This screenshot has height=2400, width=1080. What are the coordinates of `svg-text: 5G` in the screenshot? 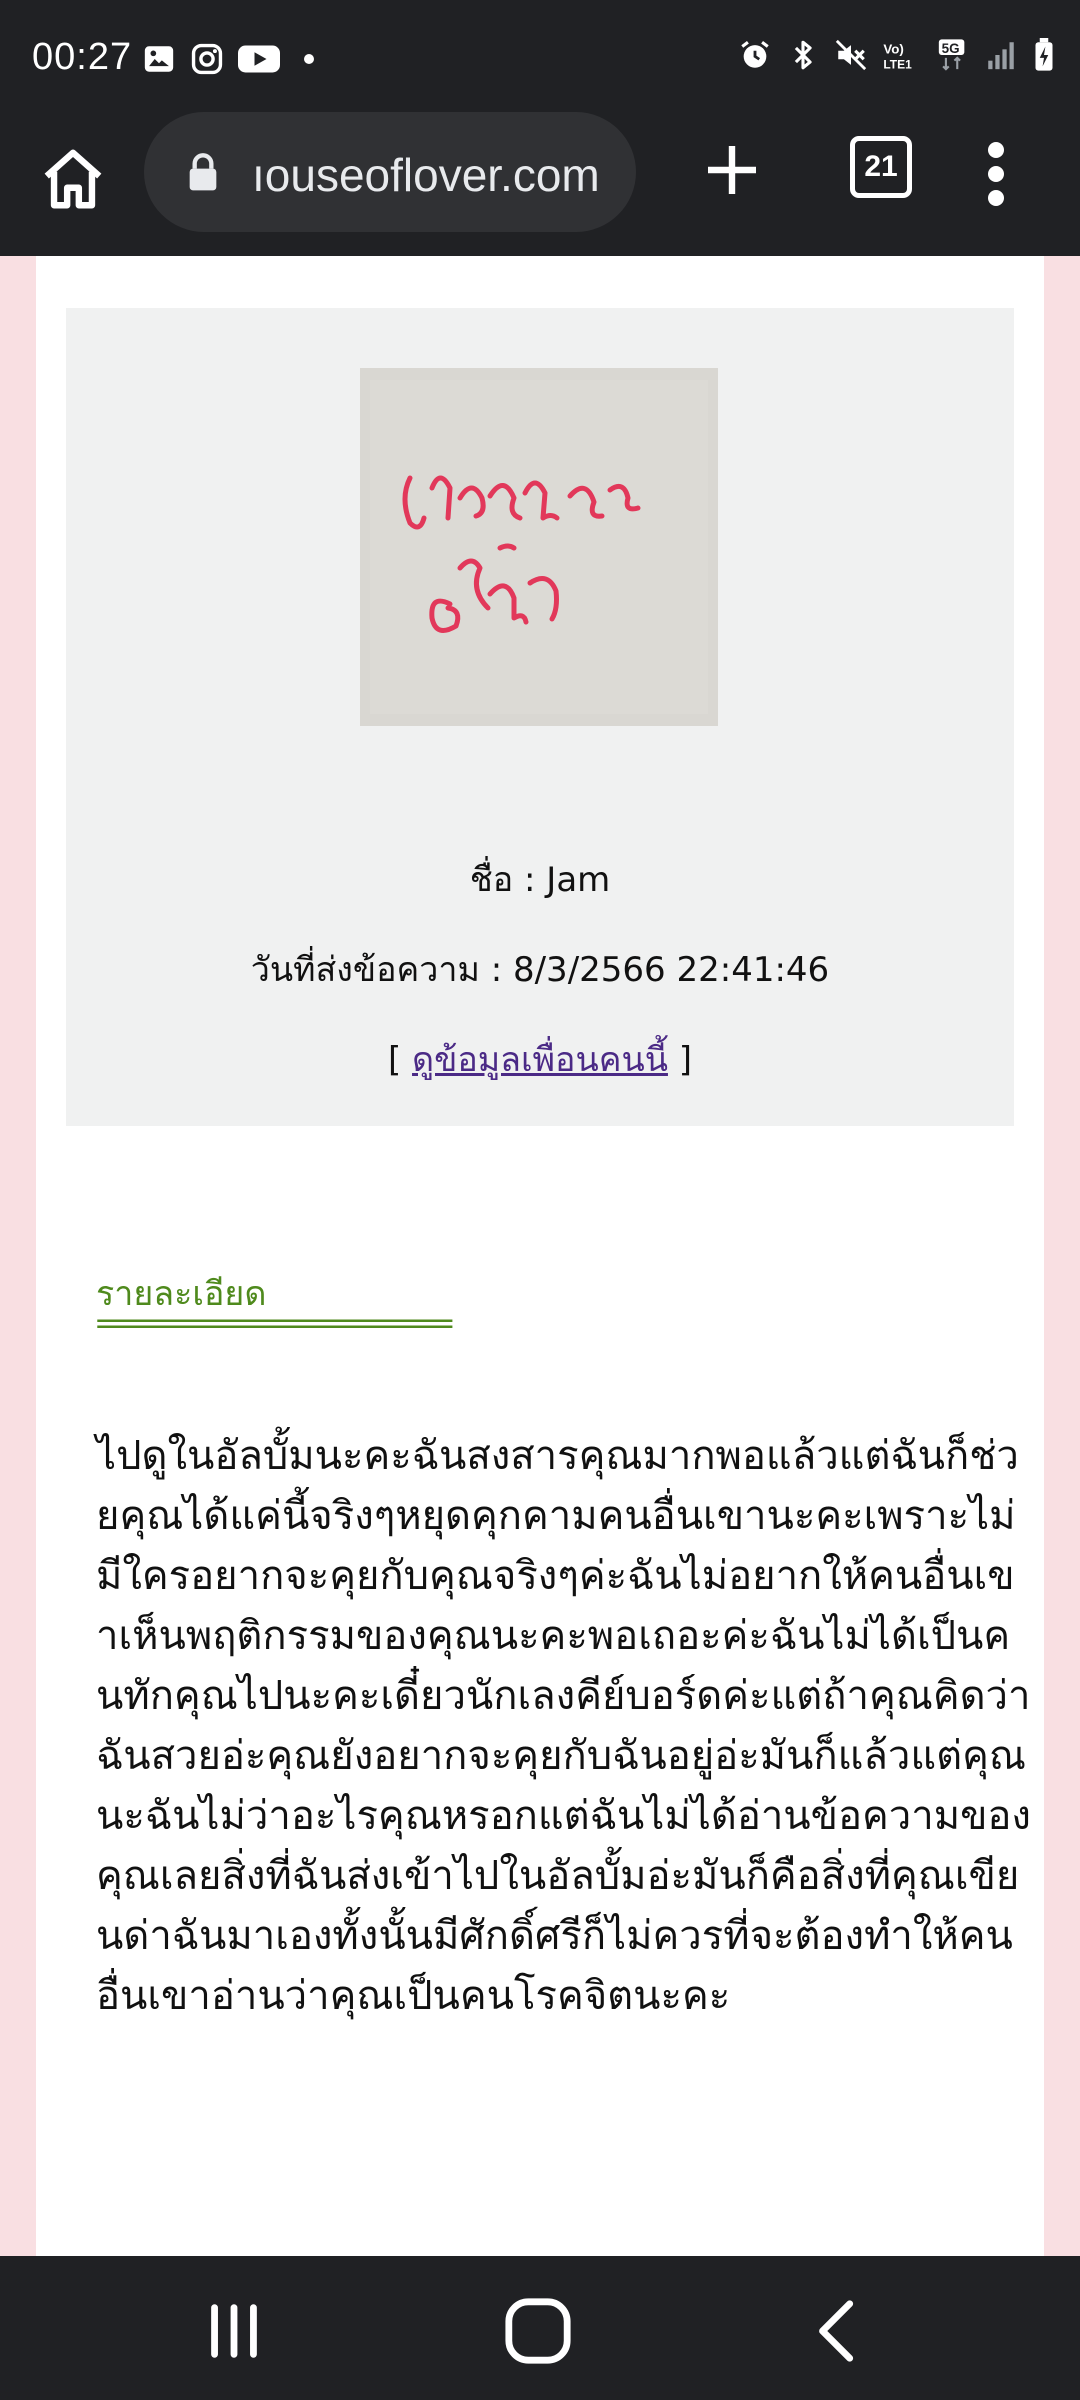 It's located at (951, 48).